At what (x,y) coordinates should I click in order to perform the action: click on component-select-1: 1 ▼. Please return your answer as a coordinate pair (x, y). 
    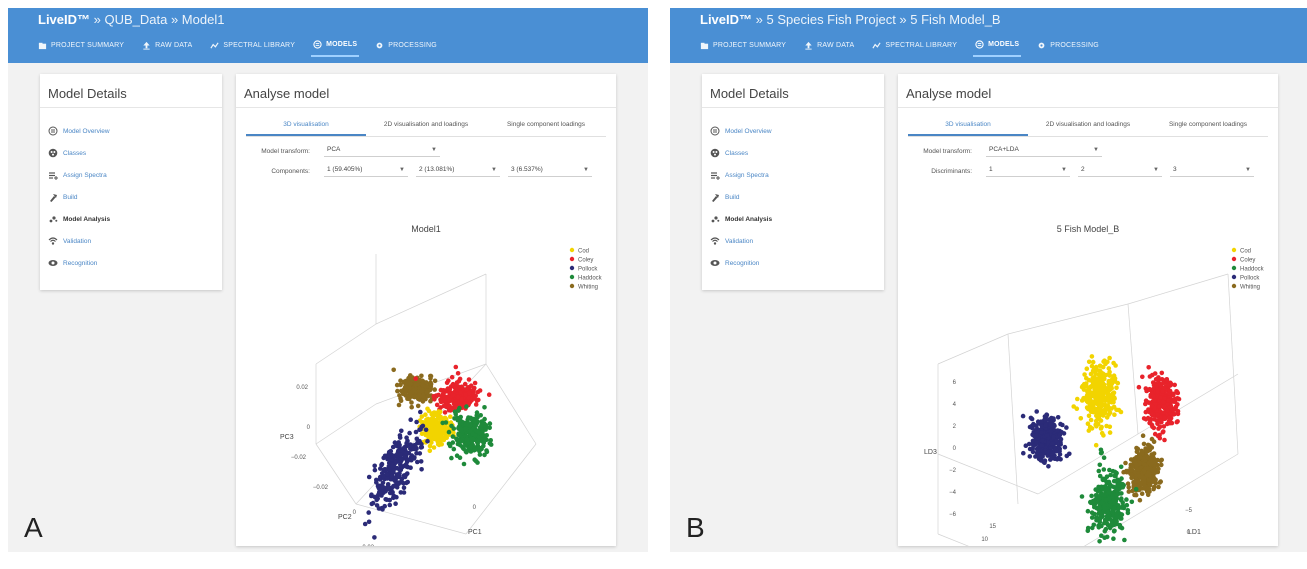
    Looking at the image, I should click on (1028, 171).